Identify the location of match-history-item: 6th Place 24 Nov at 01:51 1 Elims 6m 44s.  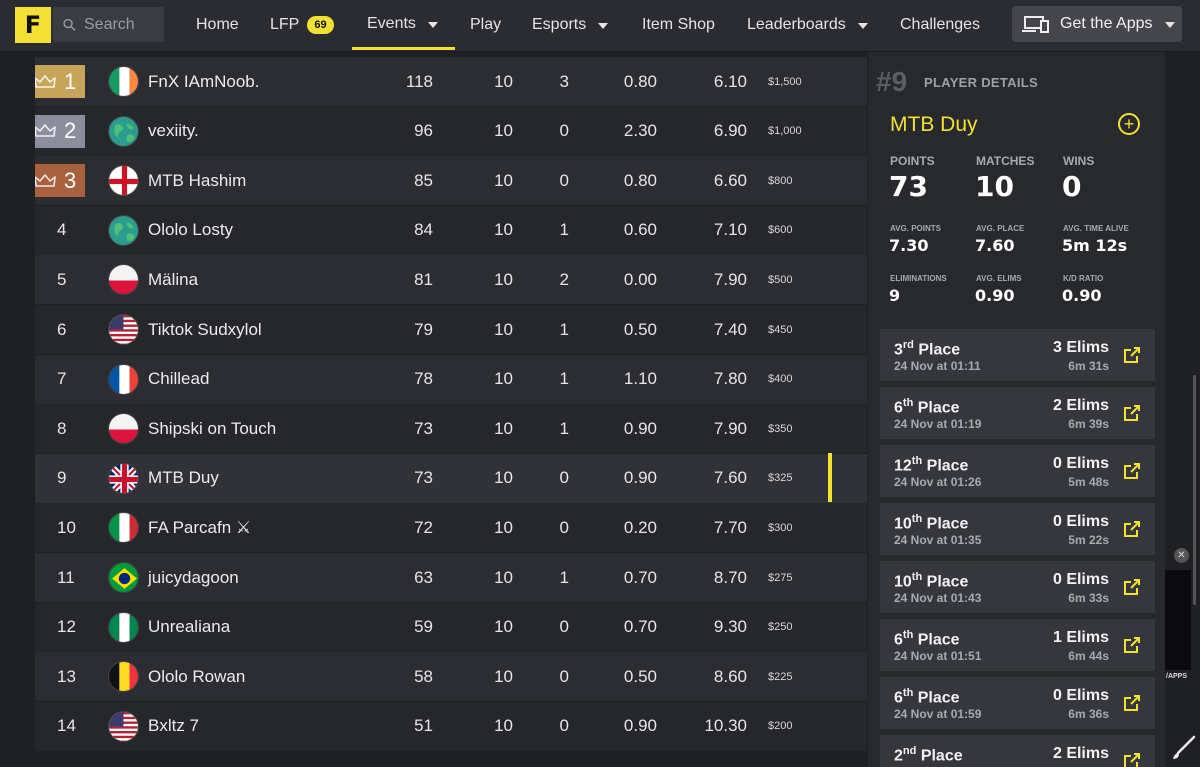
(1017, 645).